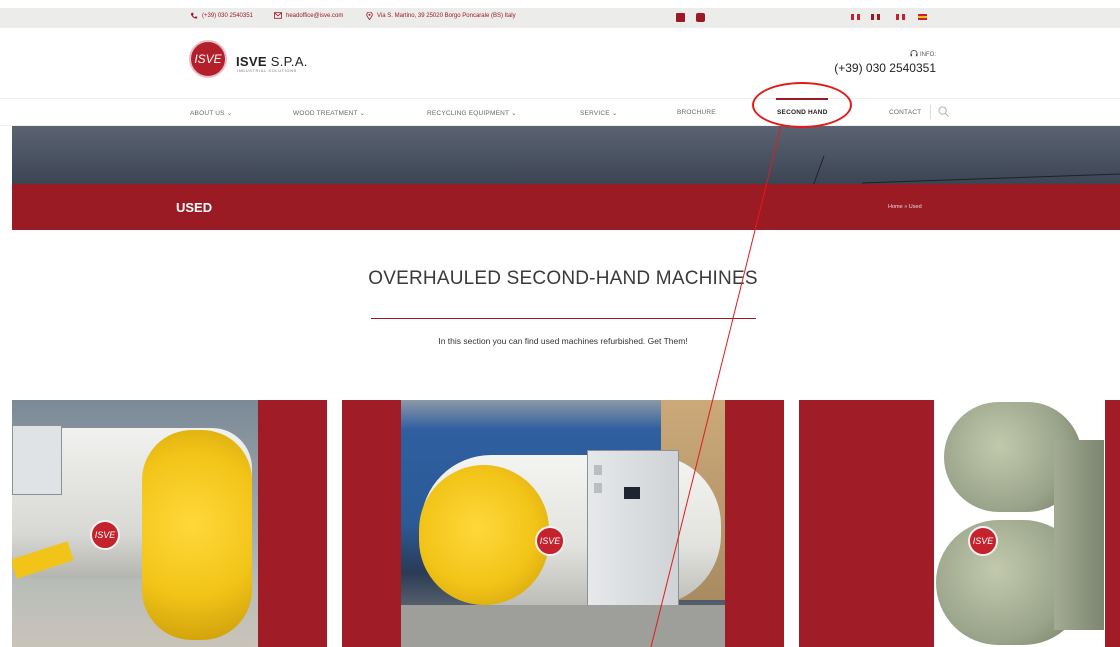 The width and height of the screenshot is (1120, 647). What do you see at coordinates (566, 155) in the screenshot?
I see `hero-banner` at bounding box center [566, 155].